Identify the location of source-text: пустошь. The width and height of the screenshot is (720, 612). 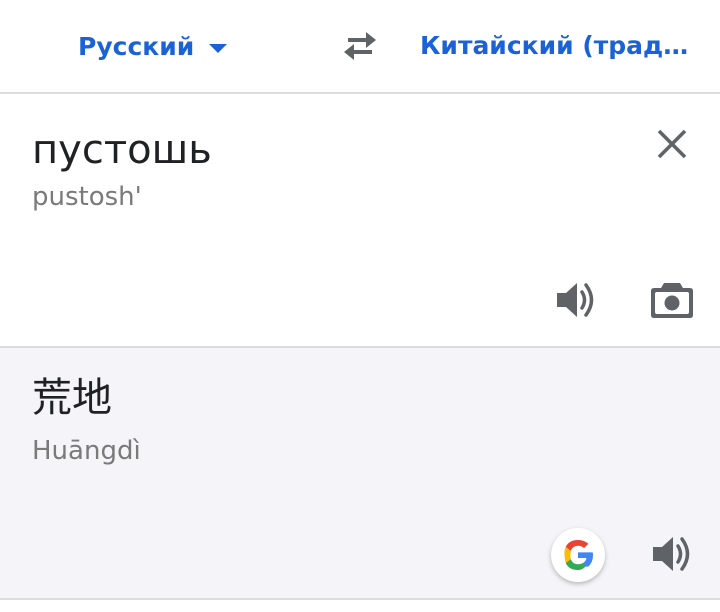
(122, 150).